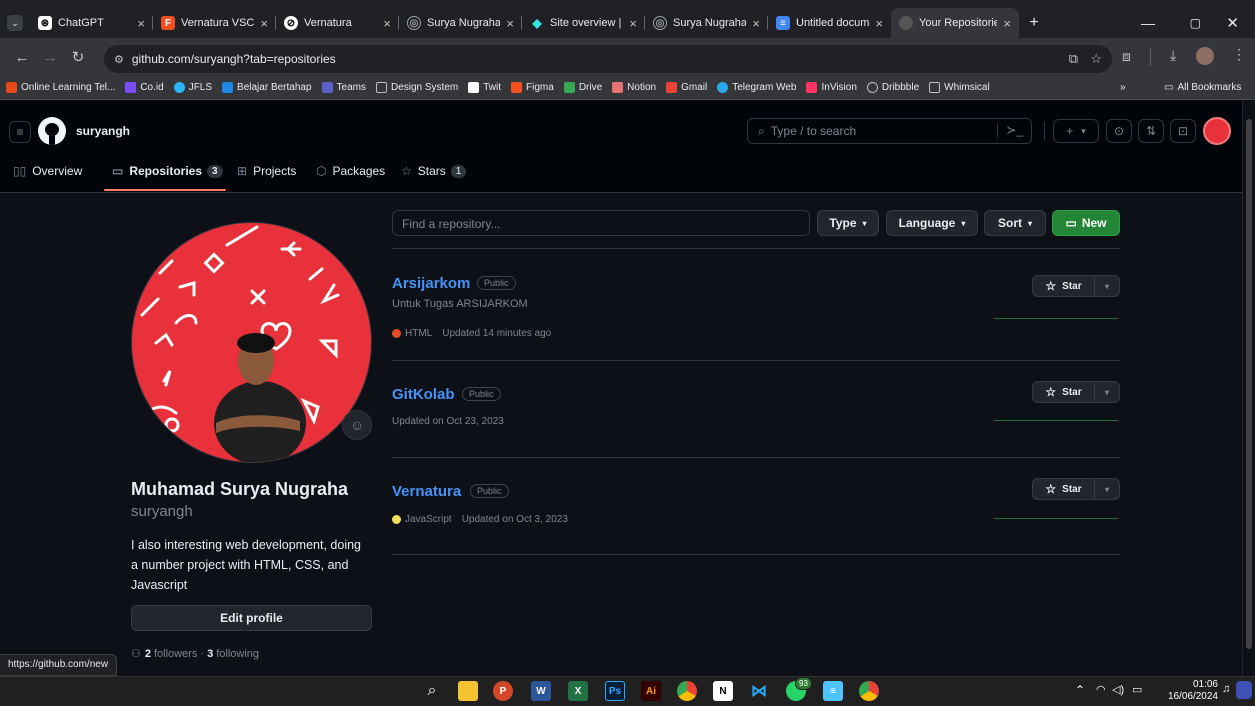 This screenshot has width=1255, height=706. Describe the element at coordinates (1086, 223) in the screenshot. I see `new-repository-button: ▭ New` at that location.